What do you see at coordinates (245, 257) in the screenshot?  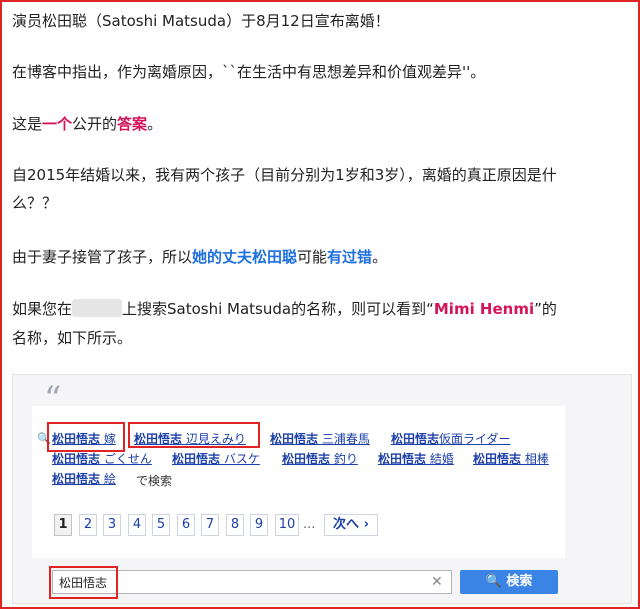 I see `p5-emphasis-1: 她的丈夫松田聪` at bounding box center [245, 257].